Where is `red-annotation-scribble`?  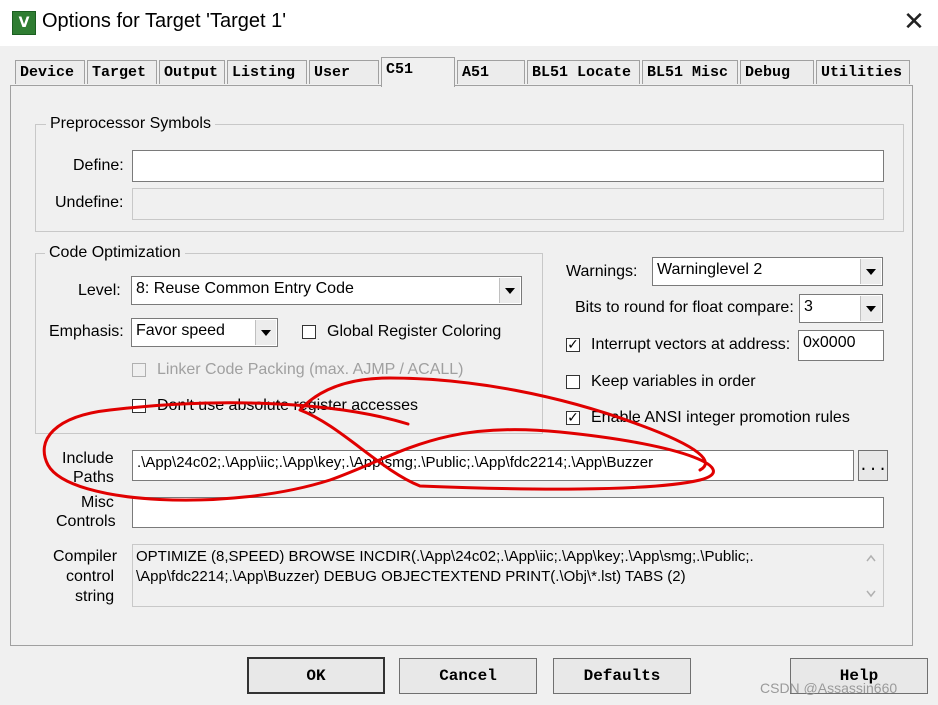
red-annotation-scribble is located at coordinates (378, 439).